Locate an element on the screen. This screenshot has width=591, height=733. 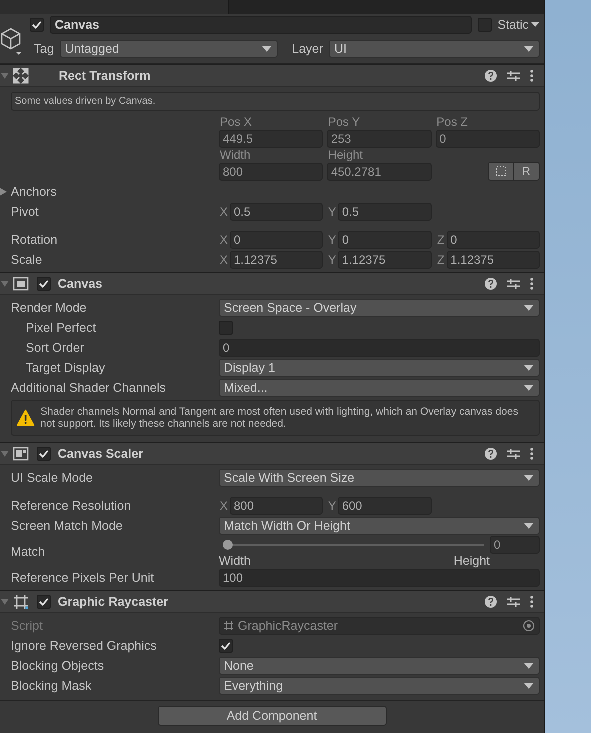
field-label: Anchors is located at coordinates (34, 192).